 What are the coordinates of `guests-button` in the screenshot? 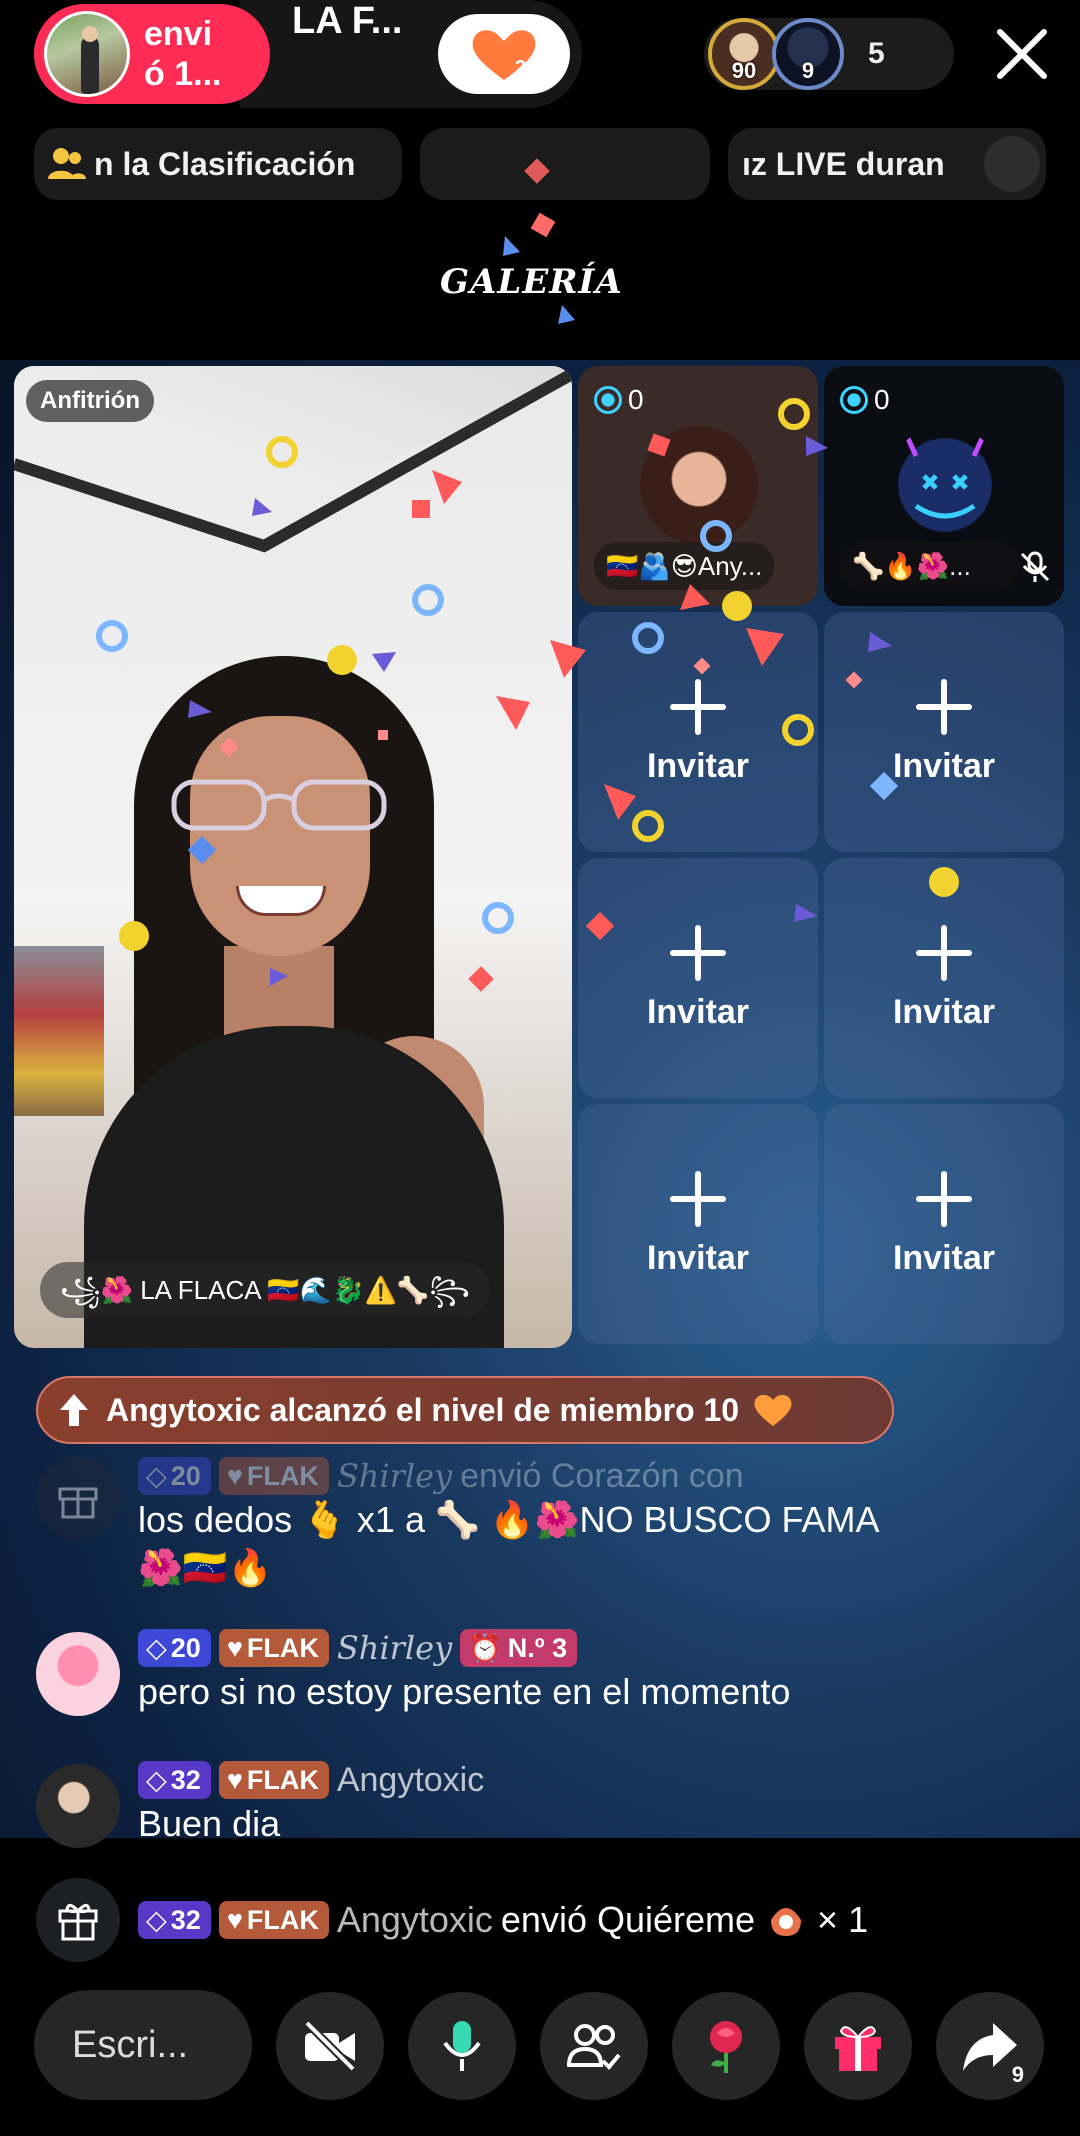 It's located at (594, 2046).